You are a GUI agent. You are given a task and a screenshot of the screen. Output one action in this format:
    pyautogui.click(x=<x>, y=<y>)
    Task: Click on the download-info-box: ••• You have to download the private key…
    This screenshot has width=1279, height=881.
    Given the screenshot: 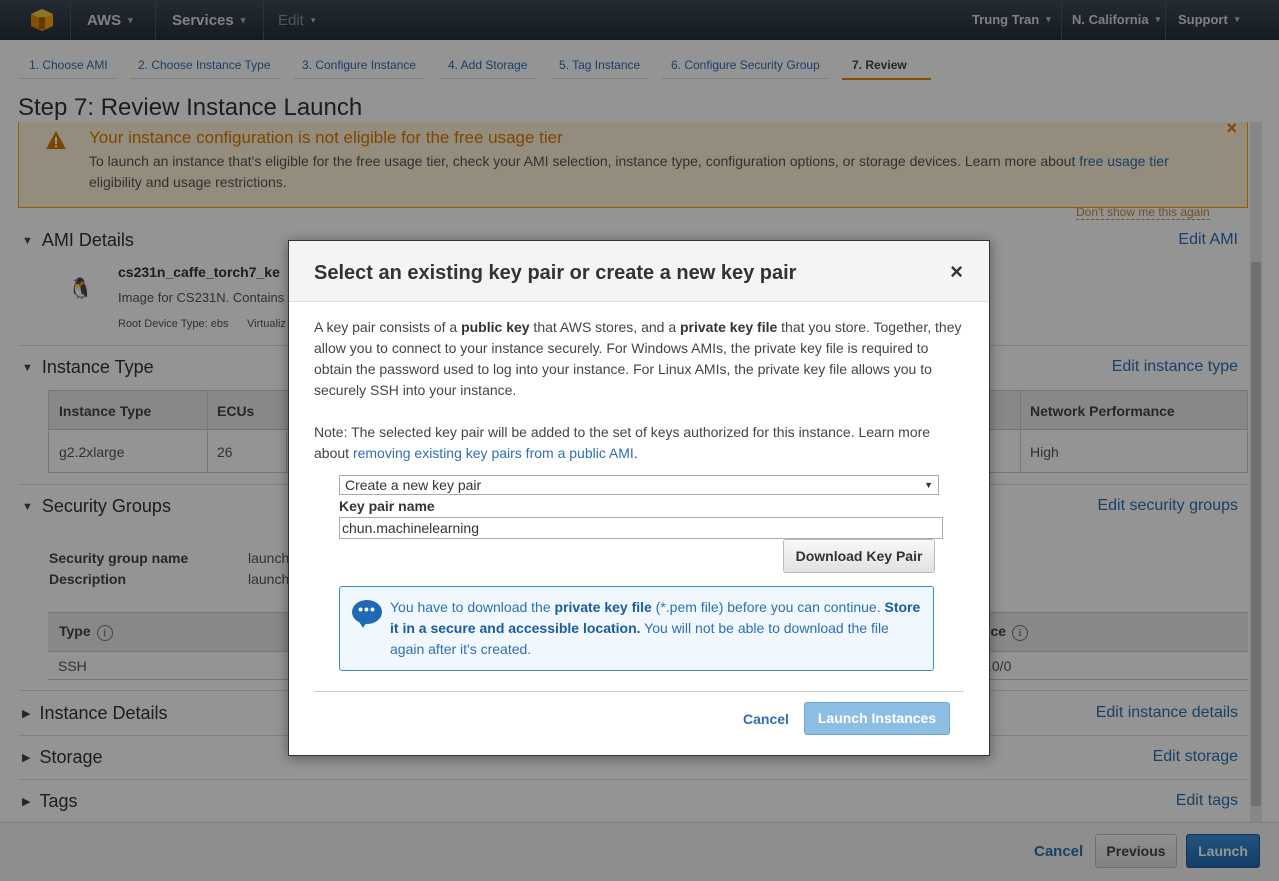 What is the action you would take?
    pyautogui.click(x=636, y=628)
    